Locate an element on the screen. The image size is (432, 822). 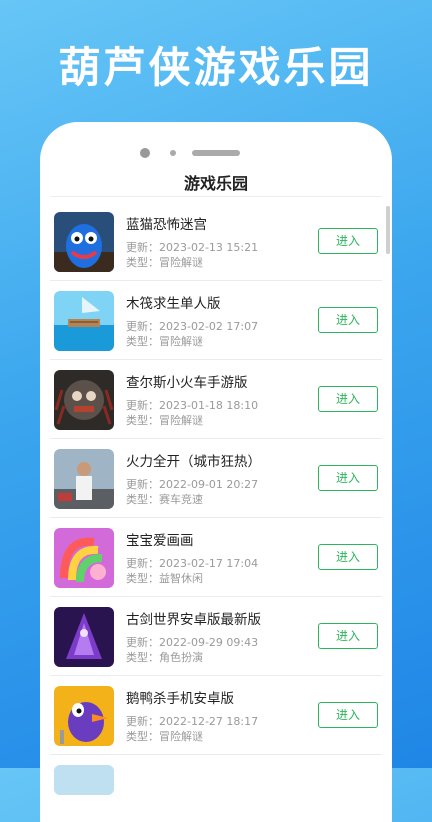
spider-train-icon is located at coordinates (84, 400).